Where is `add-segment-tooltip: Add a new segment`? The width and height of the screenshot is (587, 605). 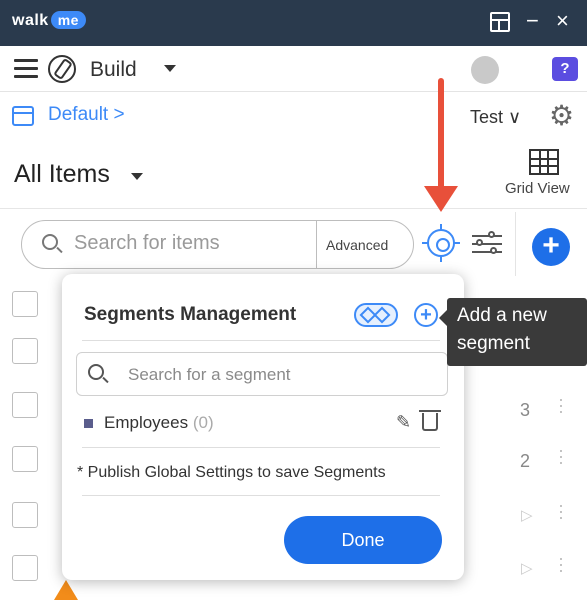 add-segment-tooltip: Add a new segment is located at coordinates (513, 332).